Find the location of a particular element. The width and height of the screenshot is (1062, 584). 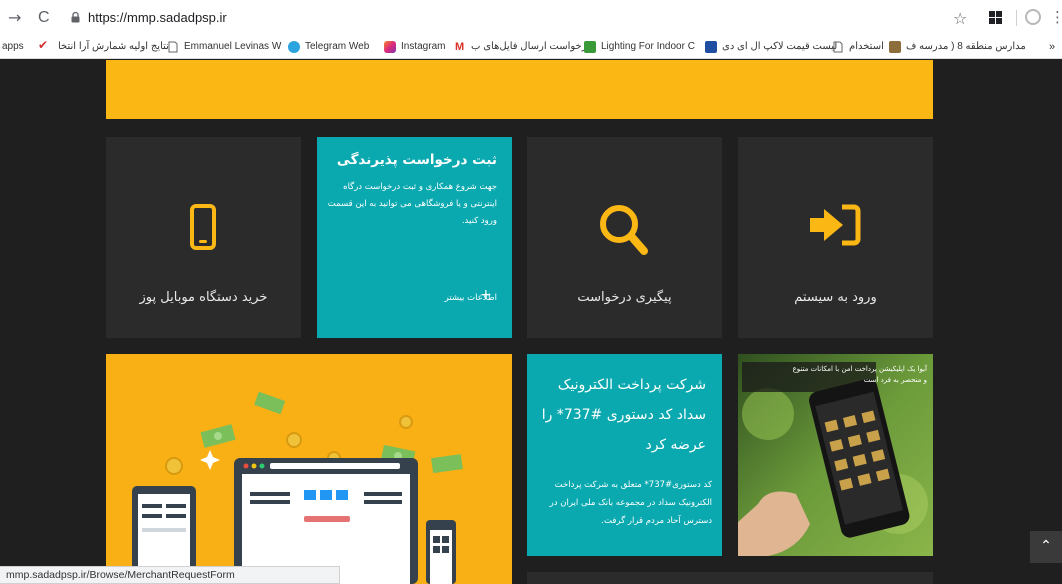

bookmark-file-request: درخواست ارسال فایل‌های ب is located at coordinates (531, 47).